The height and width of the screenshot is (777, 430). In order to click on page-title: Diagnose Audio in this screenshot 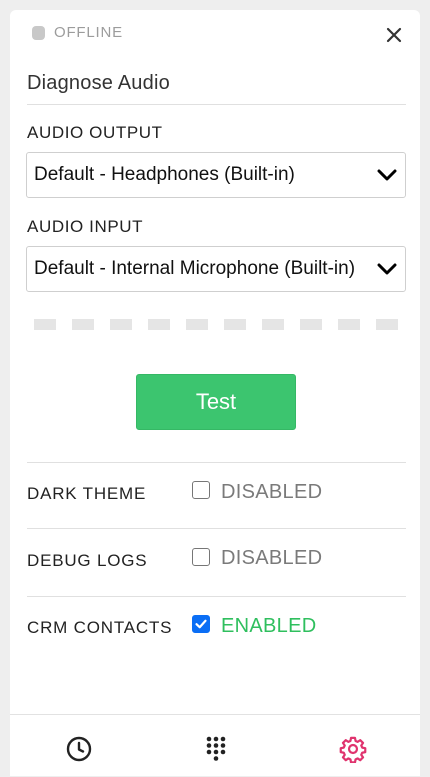, I will do `click(98, 83)`.